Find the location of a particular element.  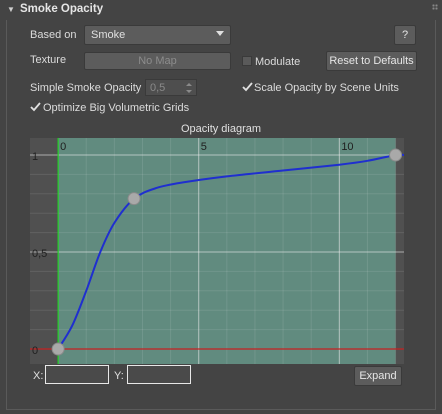

diagram-title: Opacity diagram is located at coordinates (221, 129).